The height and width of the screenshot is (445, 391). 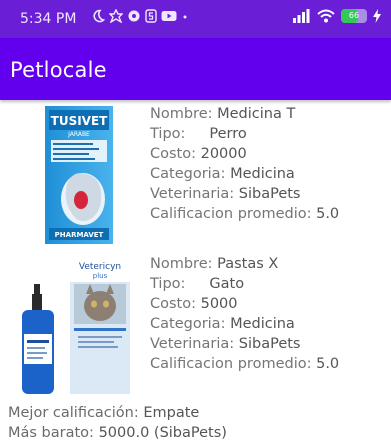 What do you see at coordinates (76, 327) in the screenshot?
I see `vetericyn-product-image: Vetericyn plus` at bounding box center [76, 327].